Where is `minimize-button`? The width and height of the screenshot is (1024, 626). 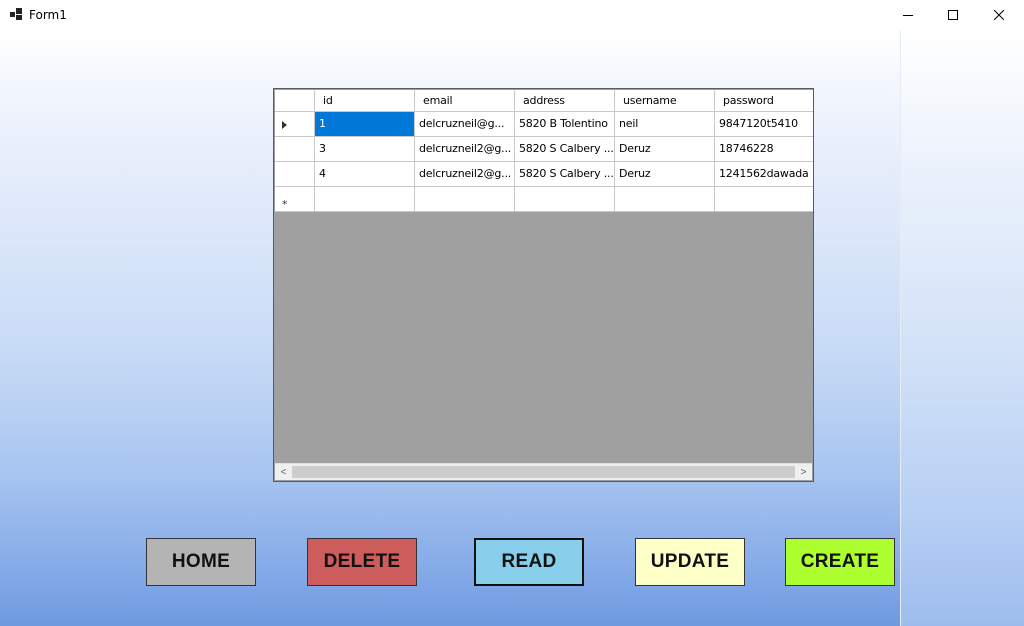
minimize-button is located at coordinates (908, 15).